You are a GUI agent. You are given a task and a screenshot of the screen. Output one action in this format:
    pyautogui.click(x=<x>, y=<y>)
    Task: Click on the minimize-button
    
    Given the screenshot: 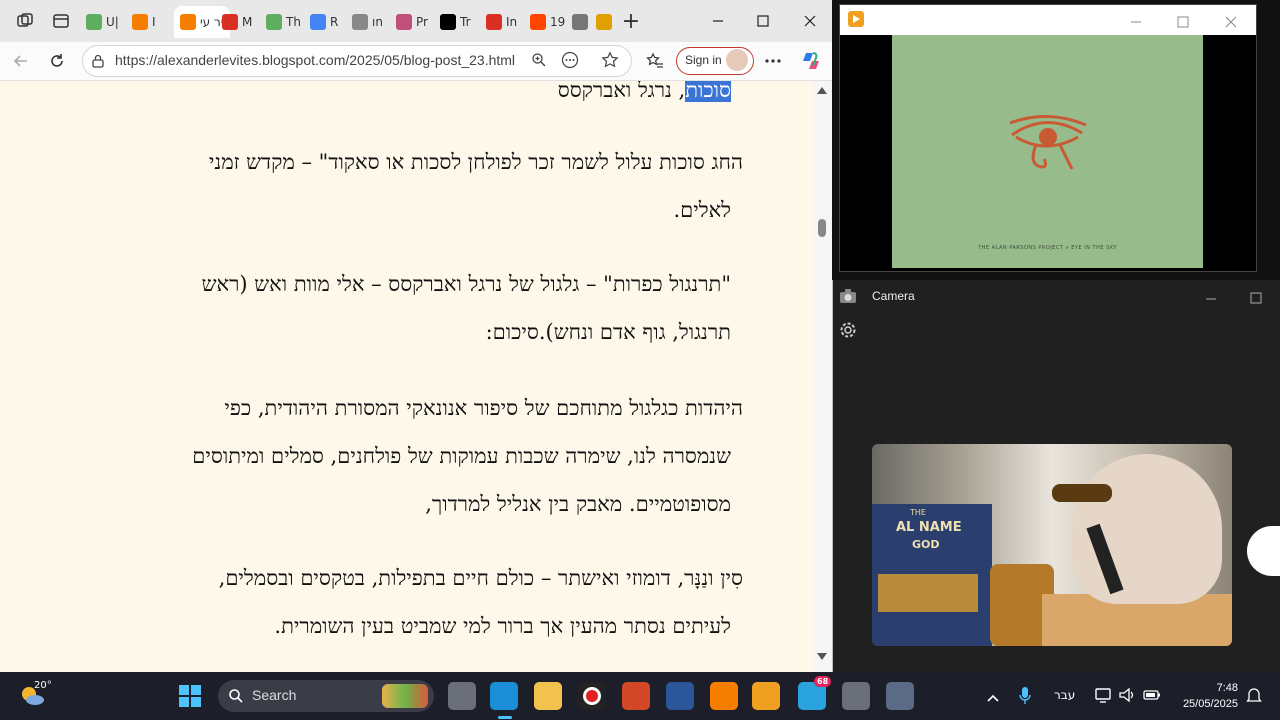 What is the action you would take?
    pyautogui.click(x=718, y=21)
    